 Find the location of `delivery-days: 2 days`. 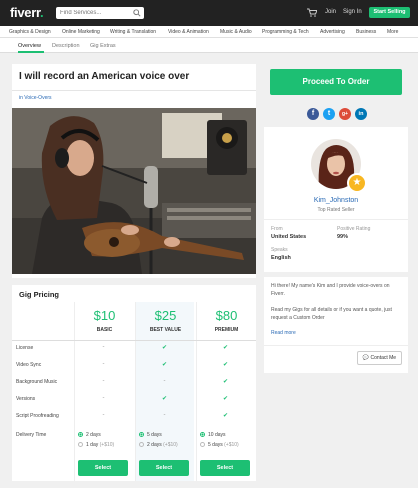

delivery-days: 2 days is located at coordinates (154, 445).